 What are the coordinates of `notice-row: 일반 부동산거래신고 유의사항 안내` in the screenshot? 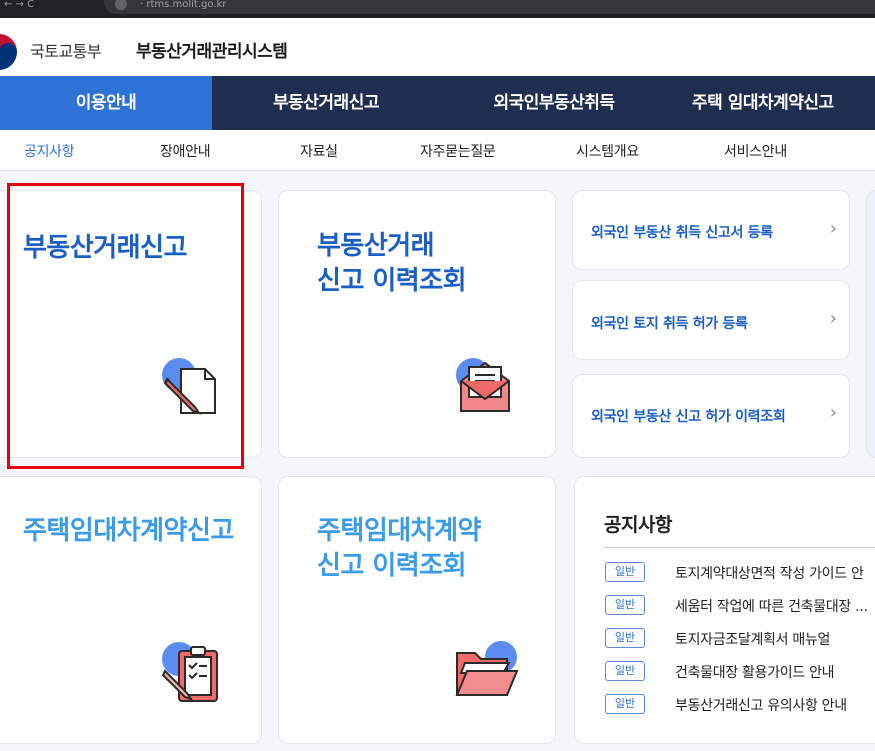 It's located at (740, 705).